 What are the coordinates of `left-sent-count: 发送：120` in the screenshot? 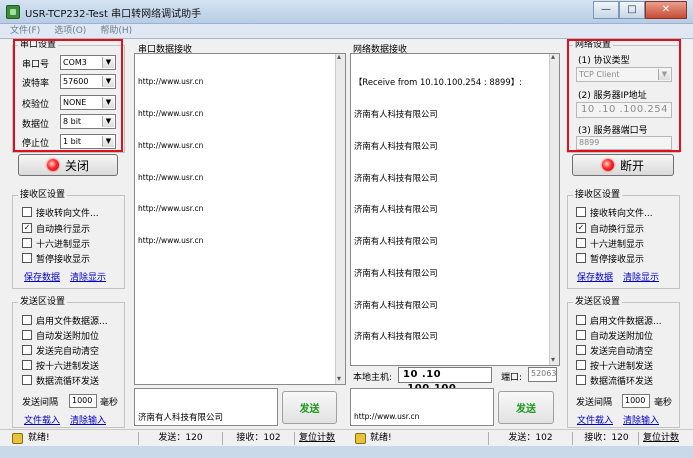 It's located at (178, 438).